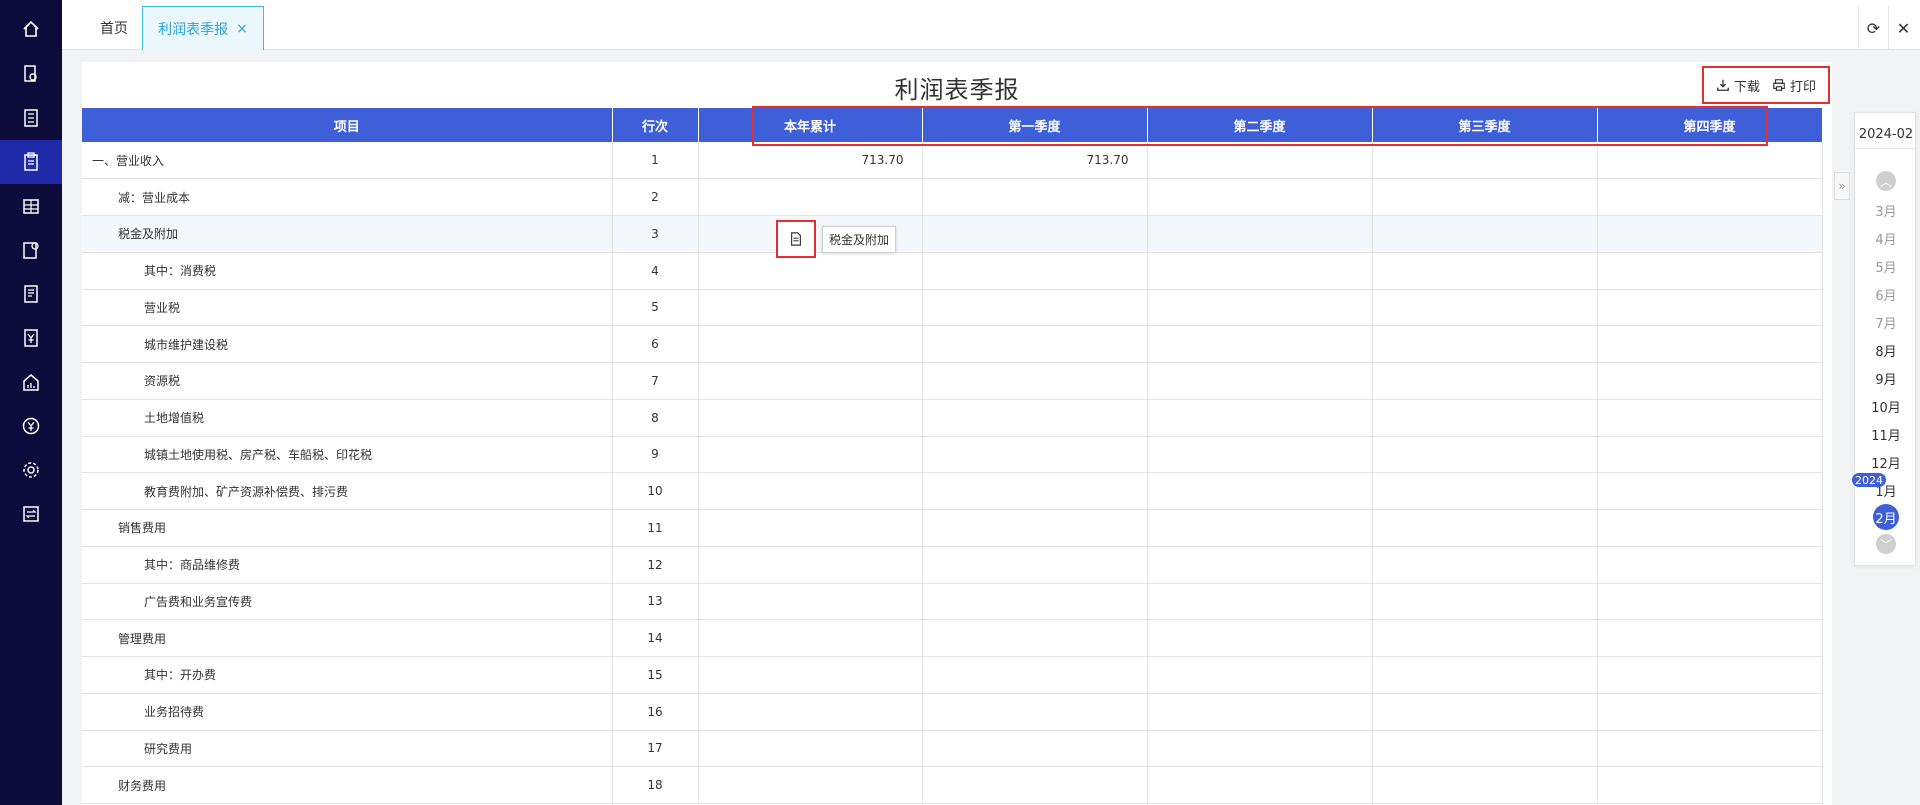  I want to click on month-option: 9月, so click(1886, 378).